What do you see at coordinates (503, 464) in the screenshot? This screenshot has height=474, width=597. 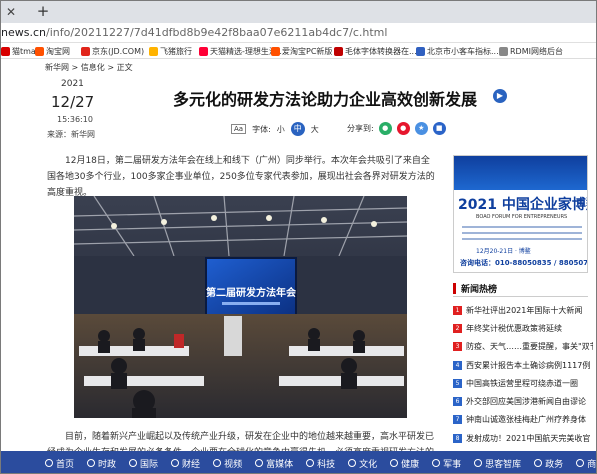 I see `nav-item-label: 思客智库` at bounding box center [503, 464].